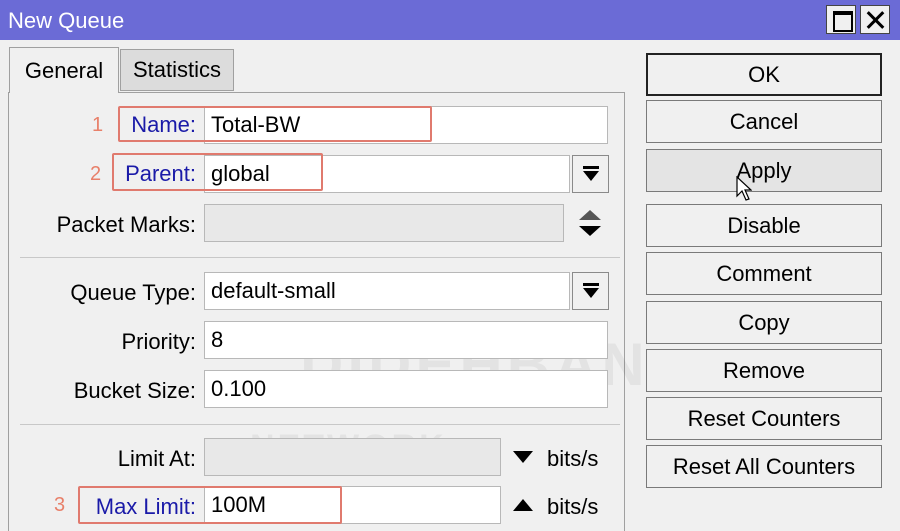 The image size is (900, 531). Describe the element at coordinates (875, 19) in the screenshot. I see `close-icon` at that location.